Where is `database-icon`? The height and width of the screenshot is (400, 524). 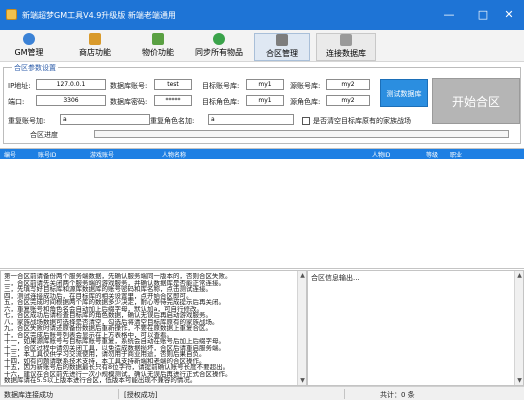 database-icon is located at coordinates (346, 40).